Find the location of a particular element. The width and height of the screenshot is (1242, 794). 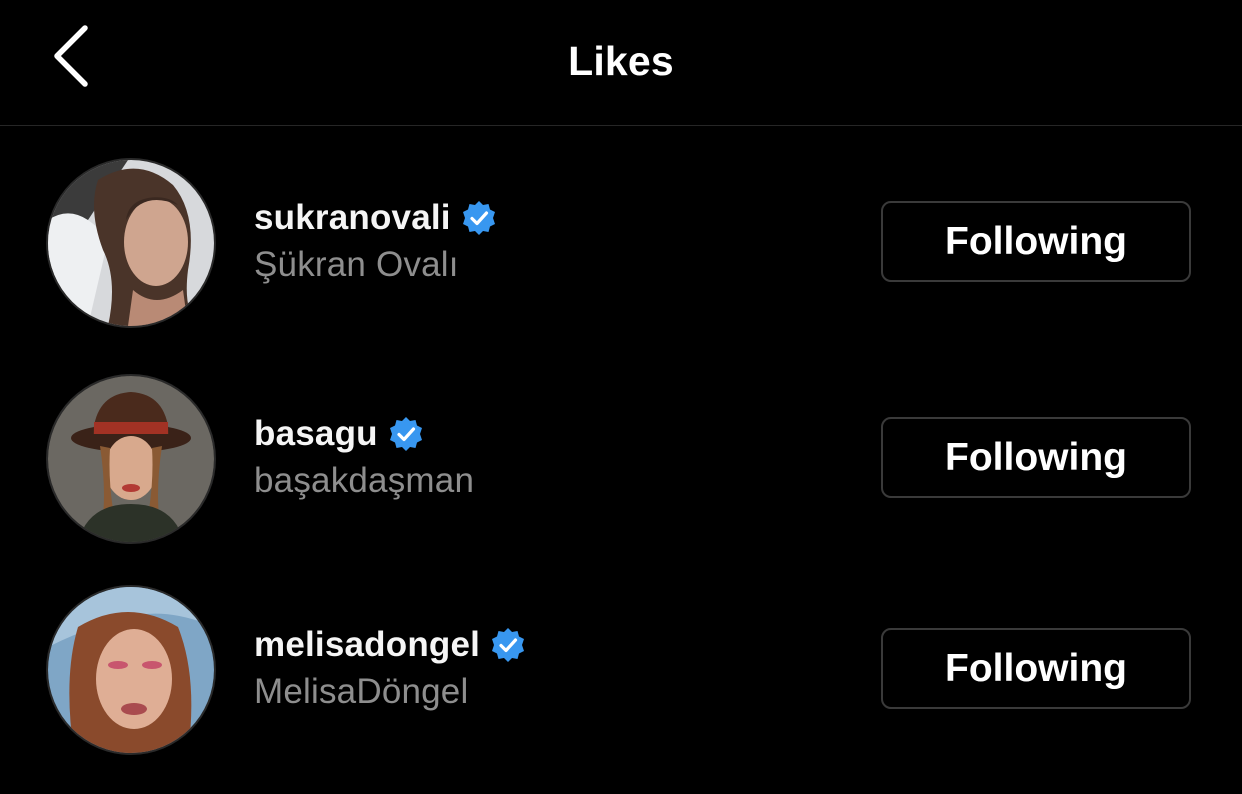

page-title: Likes is located at coordinates (621, 61).